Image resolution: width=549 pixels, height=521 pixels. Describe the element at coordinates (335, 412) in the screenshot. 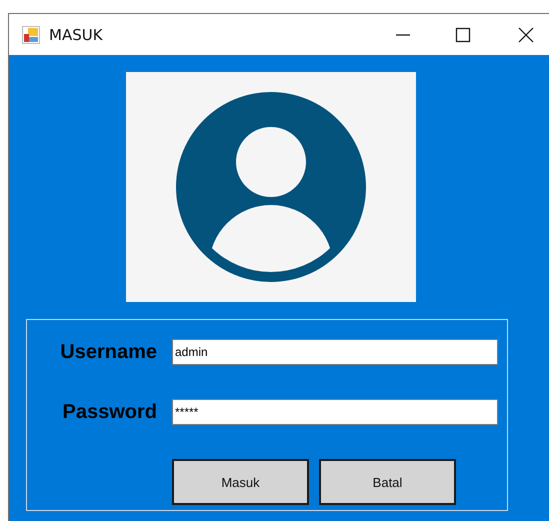

I see `input-field: *****` at that location.